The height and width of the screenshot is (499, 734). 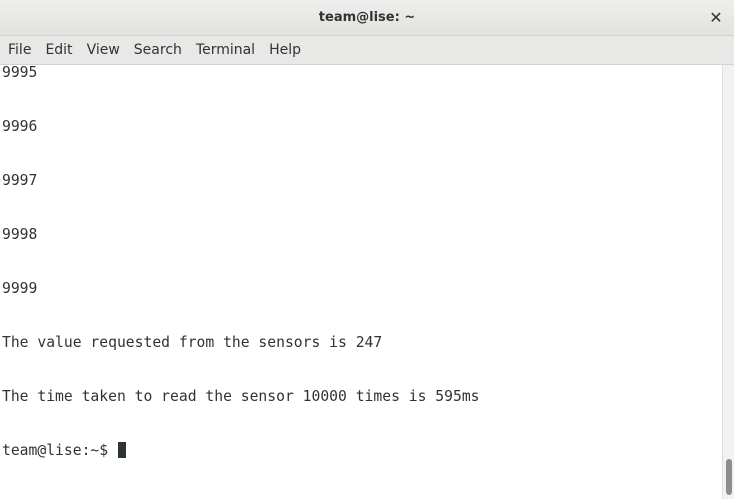 What do you see at coordinates (19, 50) in the screenshot?
I see `menu-file: File` at bounding box center [19, 50].